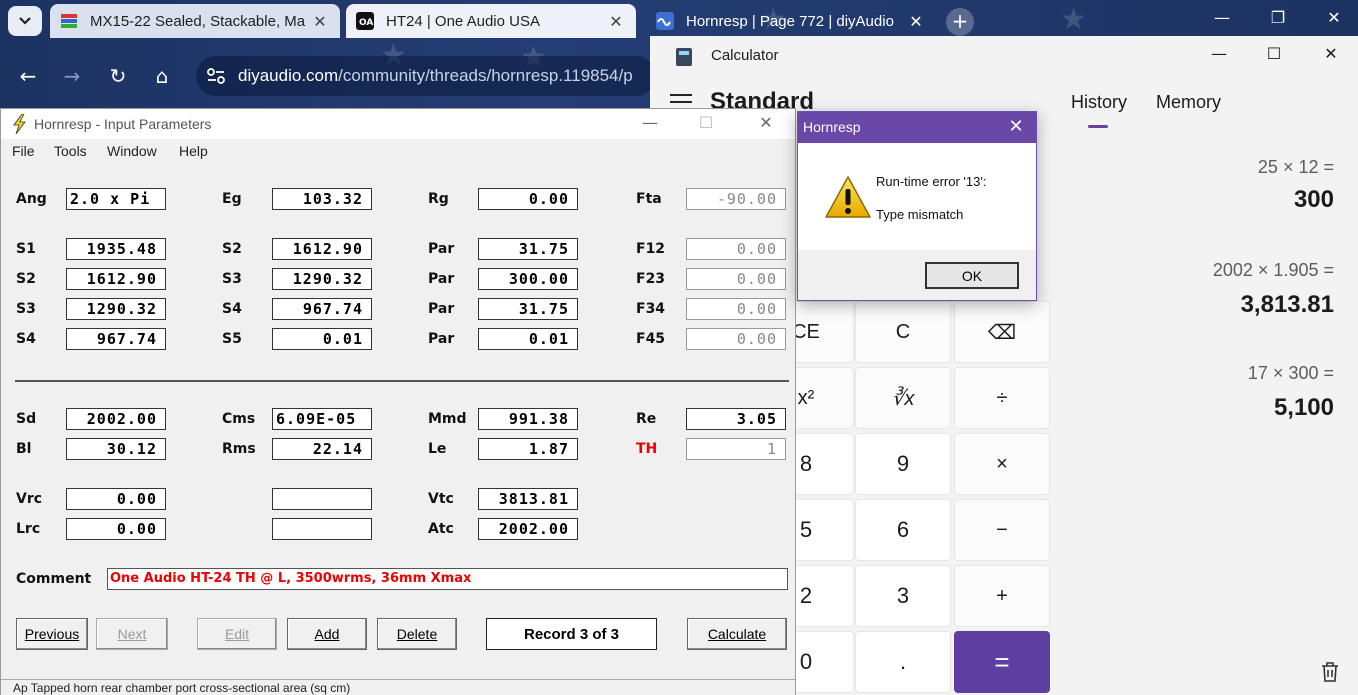  What do you see at coordinates (960, 22) in the screenshot?
I see `new-tab-button: +` at bounding box center [960, 22].